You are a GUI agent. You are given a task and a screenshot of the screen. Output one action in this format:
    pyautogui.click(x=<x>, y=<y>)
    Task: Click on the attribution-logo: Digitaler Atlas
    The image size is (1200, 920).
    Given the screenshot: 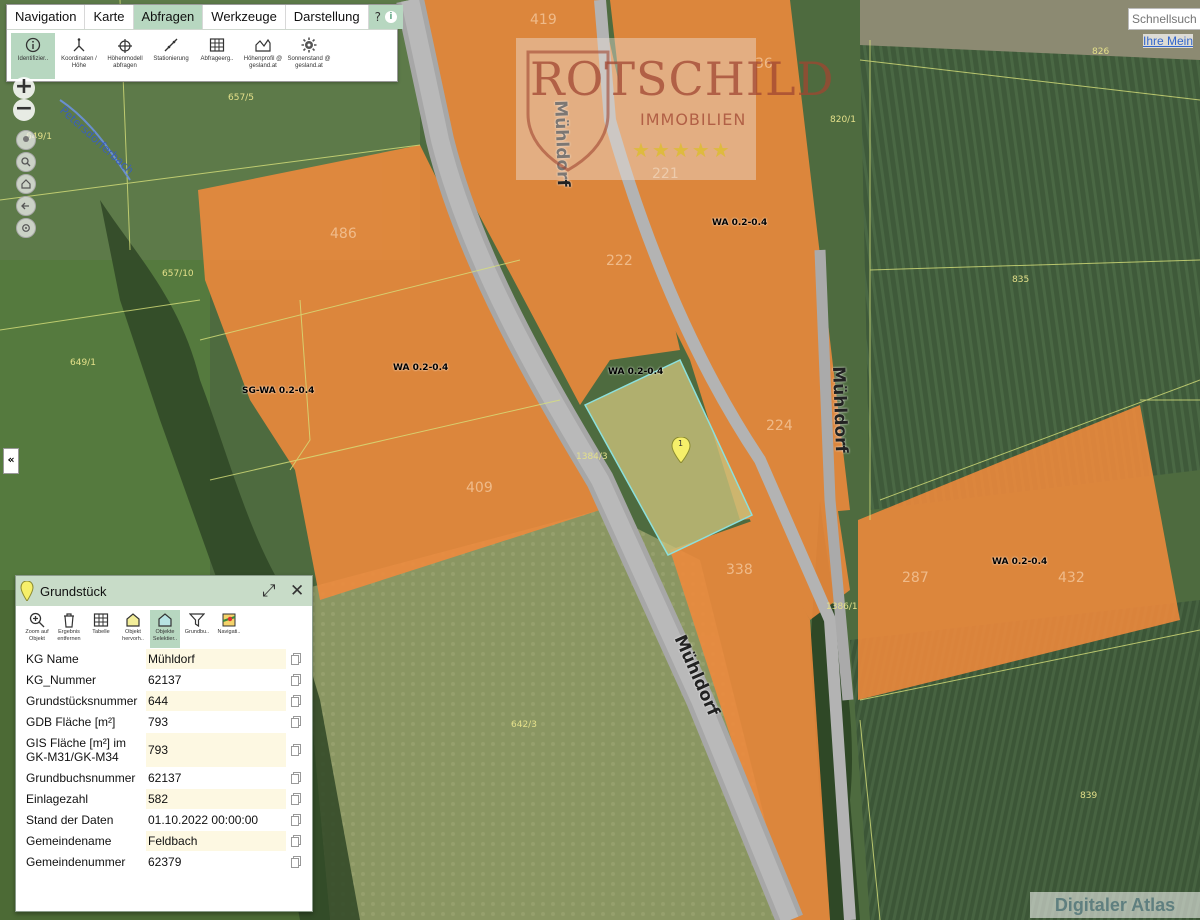 What is the action you would take?
    pyautogui.click(x=1115, y=905)
    